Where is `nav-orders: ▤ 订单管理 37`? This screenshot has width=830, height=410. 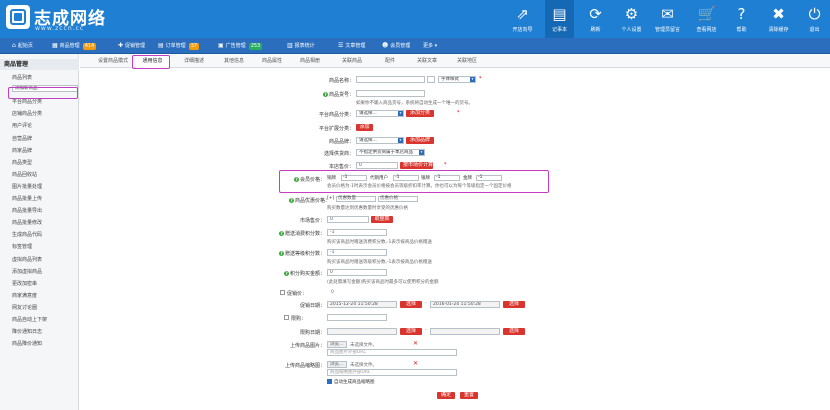 nav-orders: ▤ 订单管理 37 is located at coordinates (179, 46).